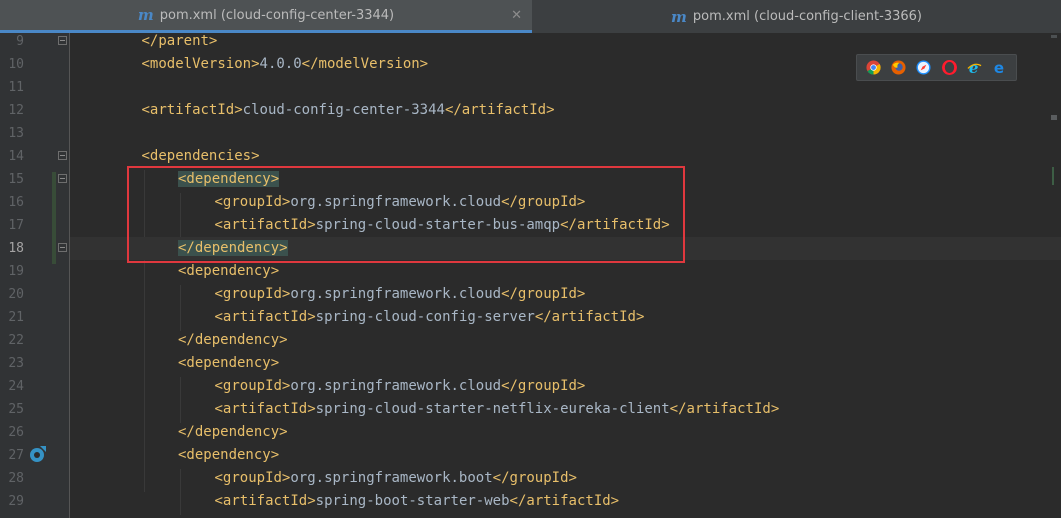 This screenshot has width=1061, height=518. I want to click on tab-label: pom.xml (cloud-config-center-3344), so click(277, 15).